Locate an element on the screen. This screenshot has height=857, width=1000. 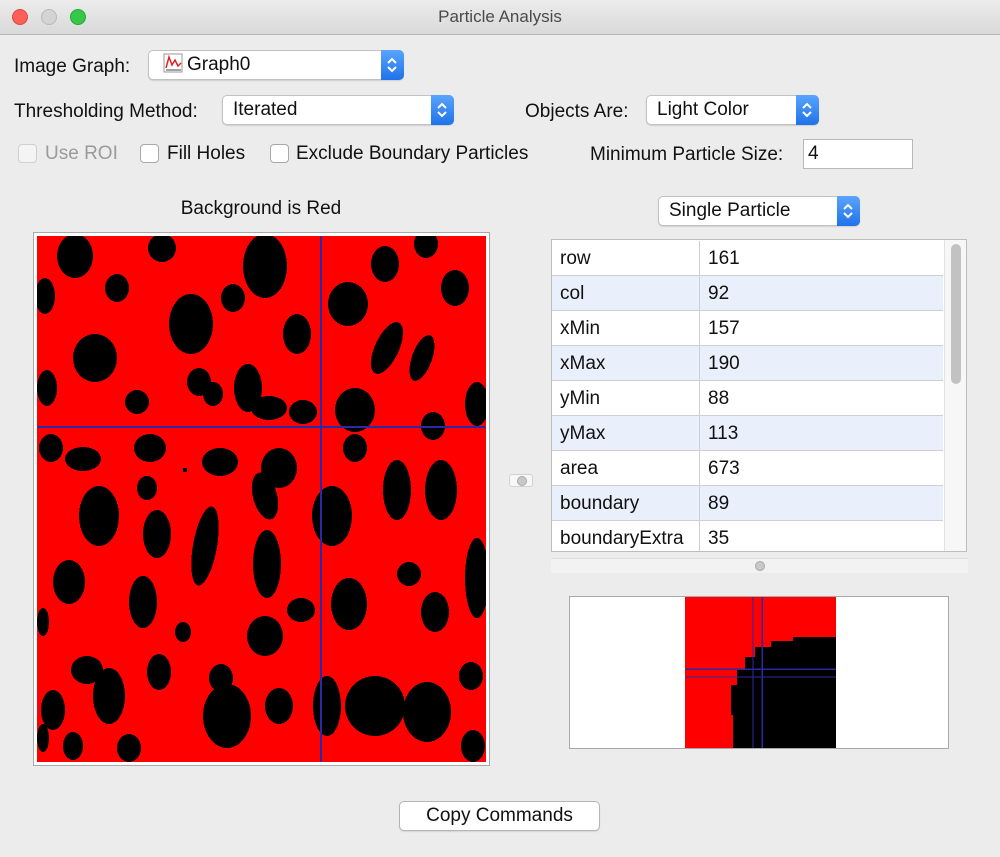
property-value: 89 is located at coordinates (719, 503).